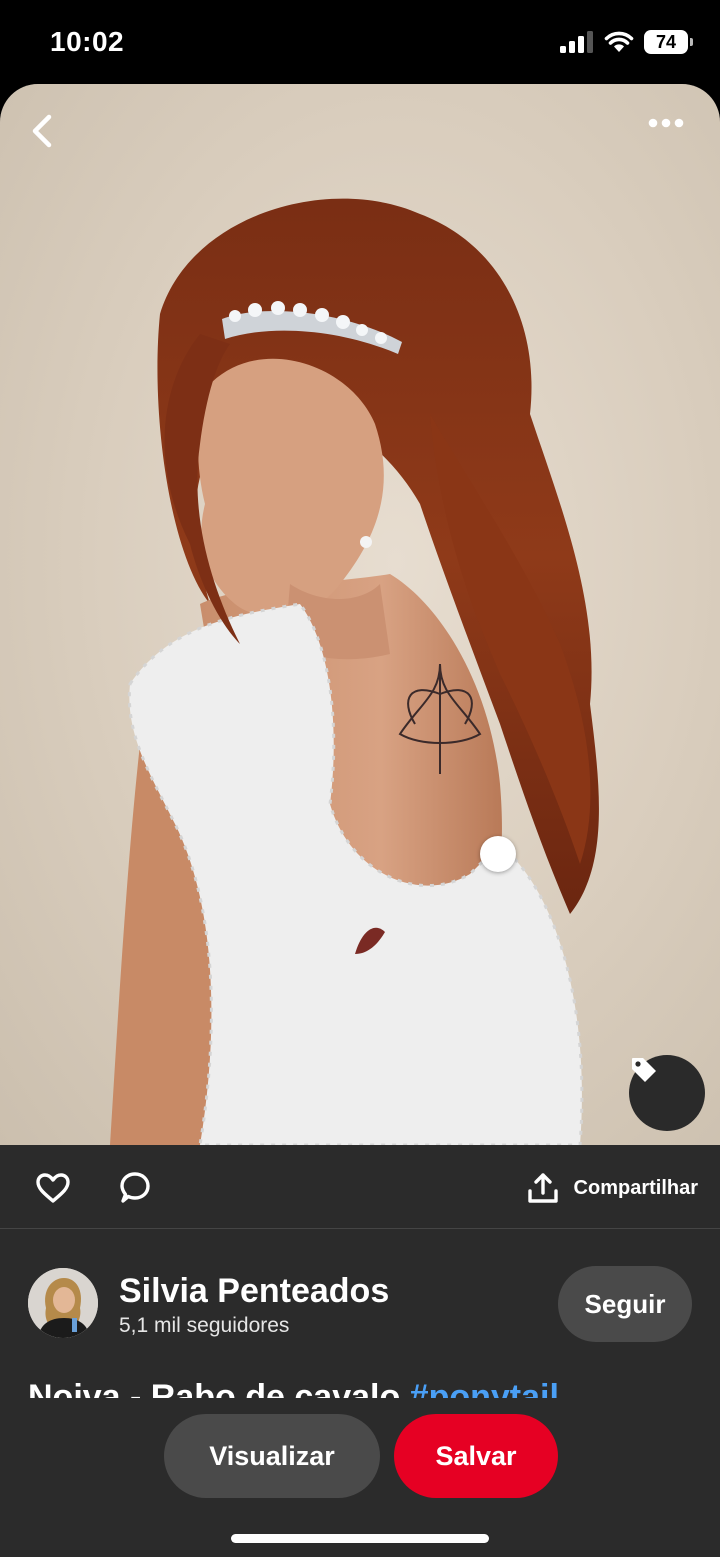  What do you see at coordinates (670, 136) in the screenshot?
I see `more-options-button` at bounding box center [670, 136].